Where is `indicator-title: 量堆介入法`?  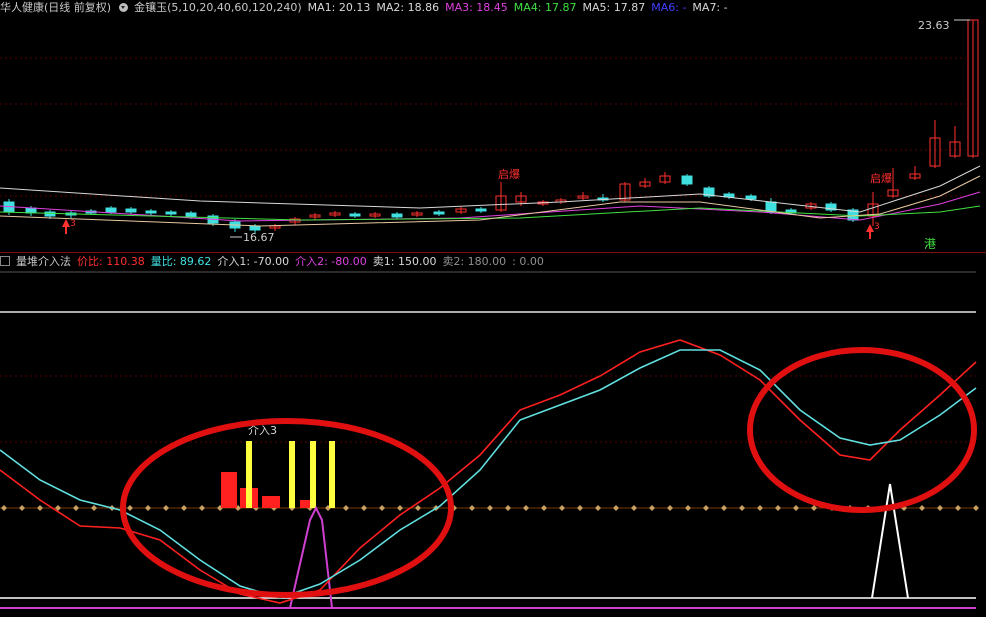 indicator-title: 量堆介入法 is located at coordinates (43, 261).